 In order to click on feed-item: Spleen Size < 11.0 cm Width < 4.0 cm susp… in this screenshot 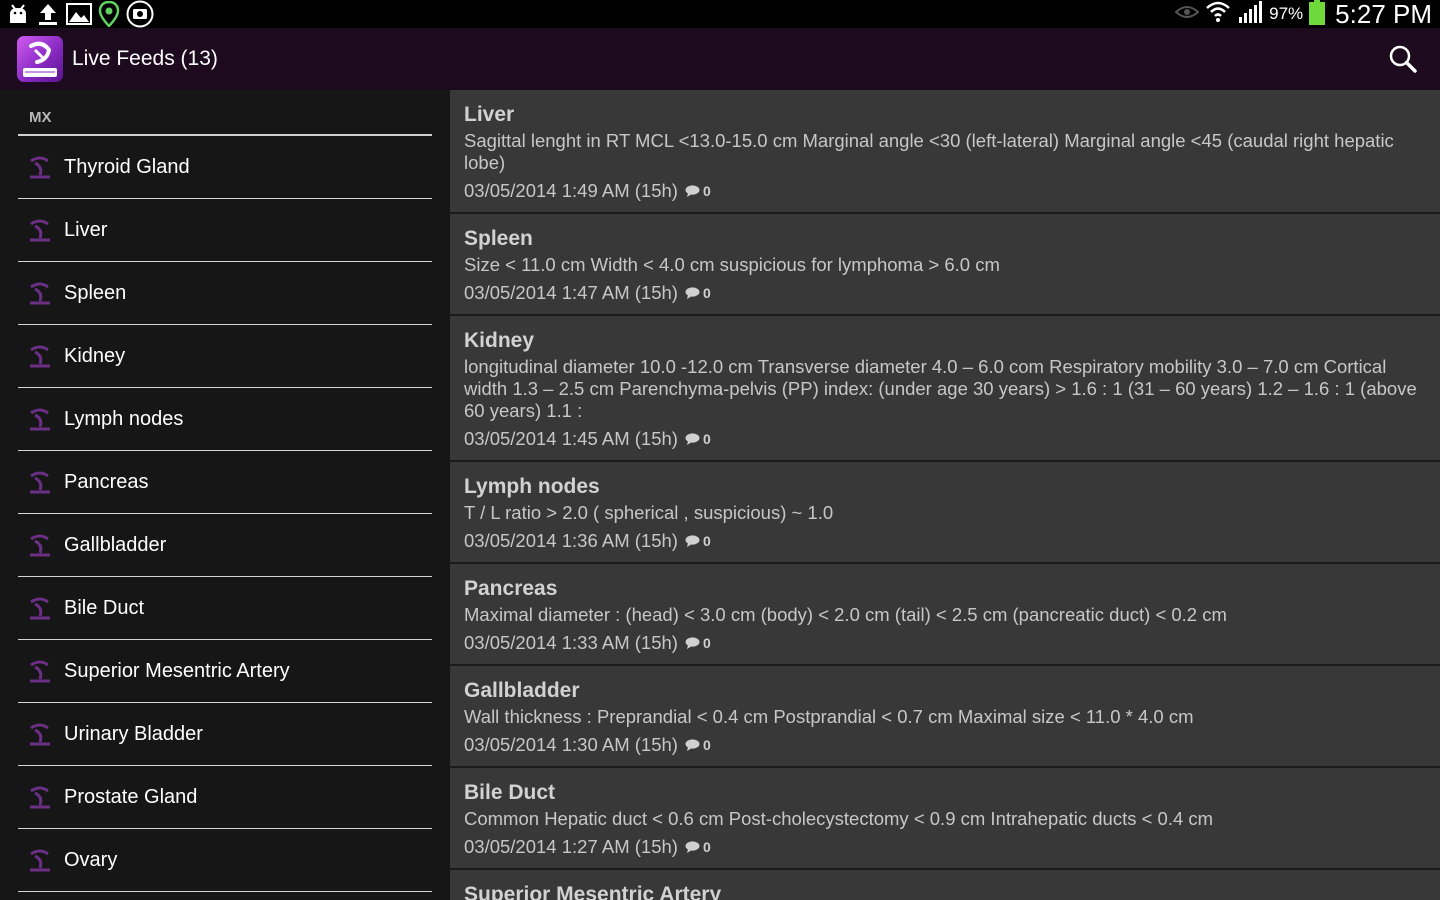, I will do `click(945, 265)`.